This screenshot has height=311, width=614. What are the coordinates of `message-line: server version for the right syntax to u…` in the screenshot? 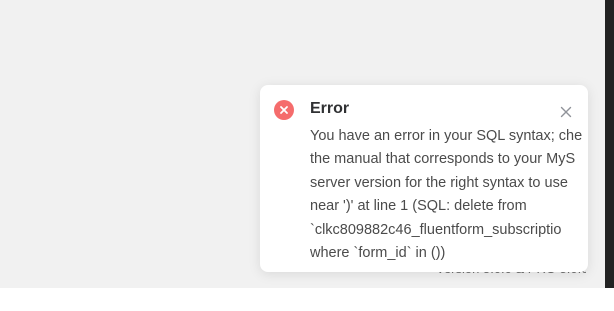 It's located at (439, 182).